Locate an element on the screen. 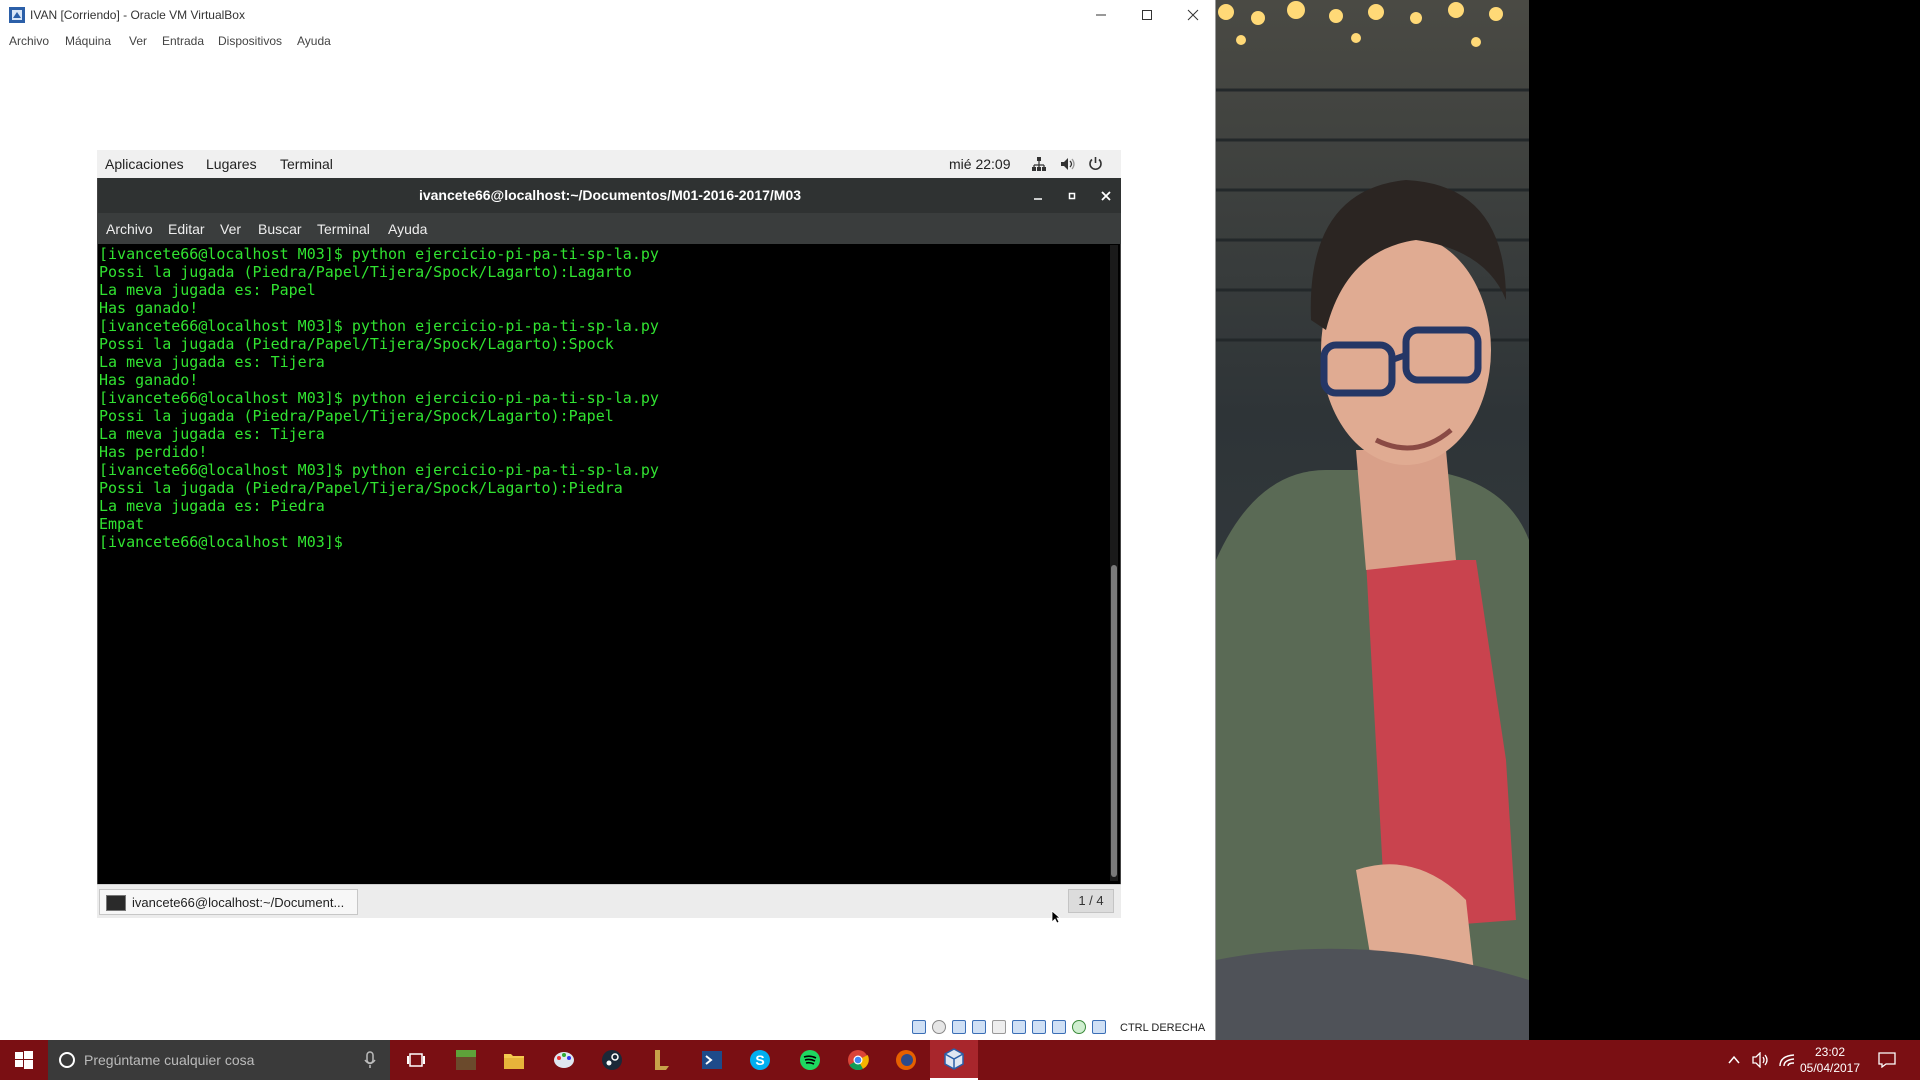 The height and width of the screenshot is (1080, 1920). hard-disk-icon is located at coordinates (919, 1027).